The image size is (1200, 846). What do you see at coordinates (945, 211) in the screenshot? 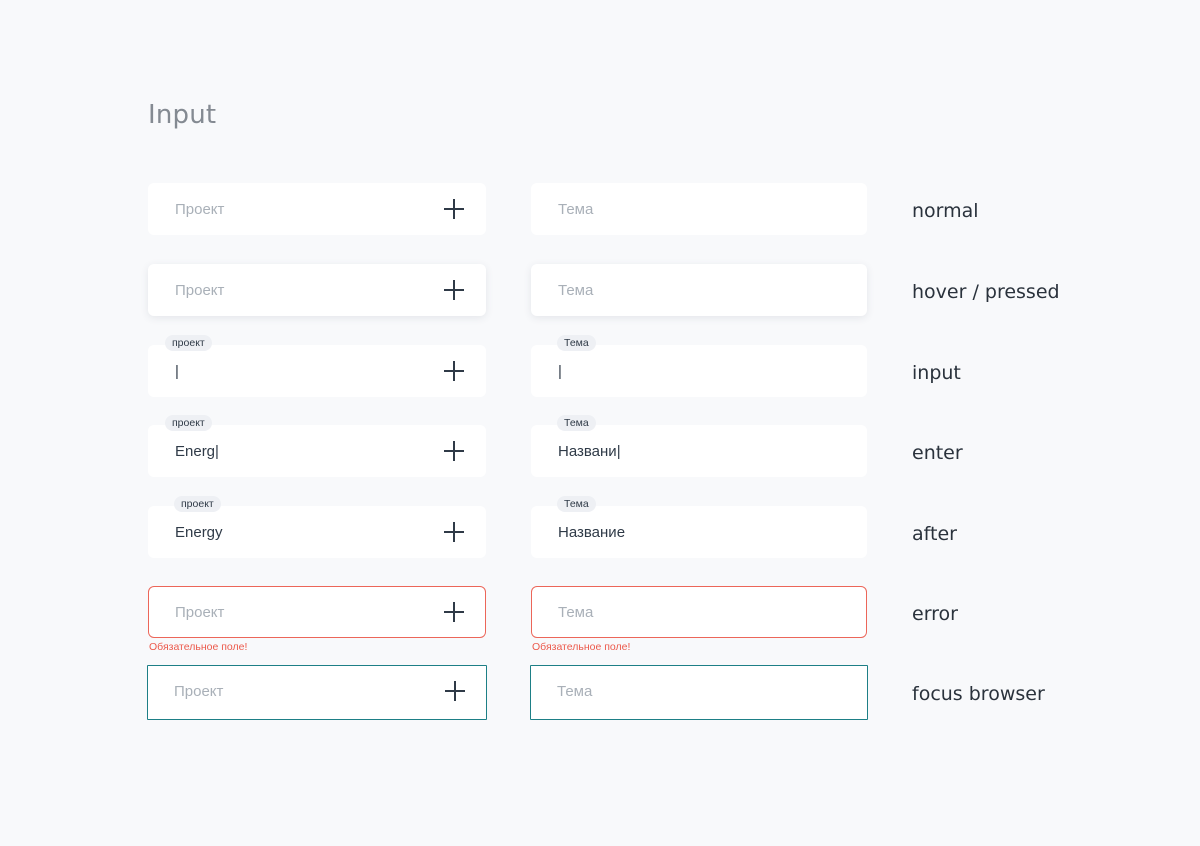
I see `state-label: normal` at bounding box center [945, 211].